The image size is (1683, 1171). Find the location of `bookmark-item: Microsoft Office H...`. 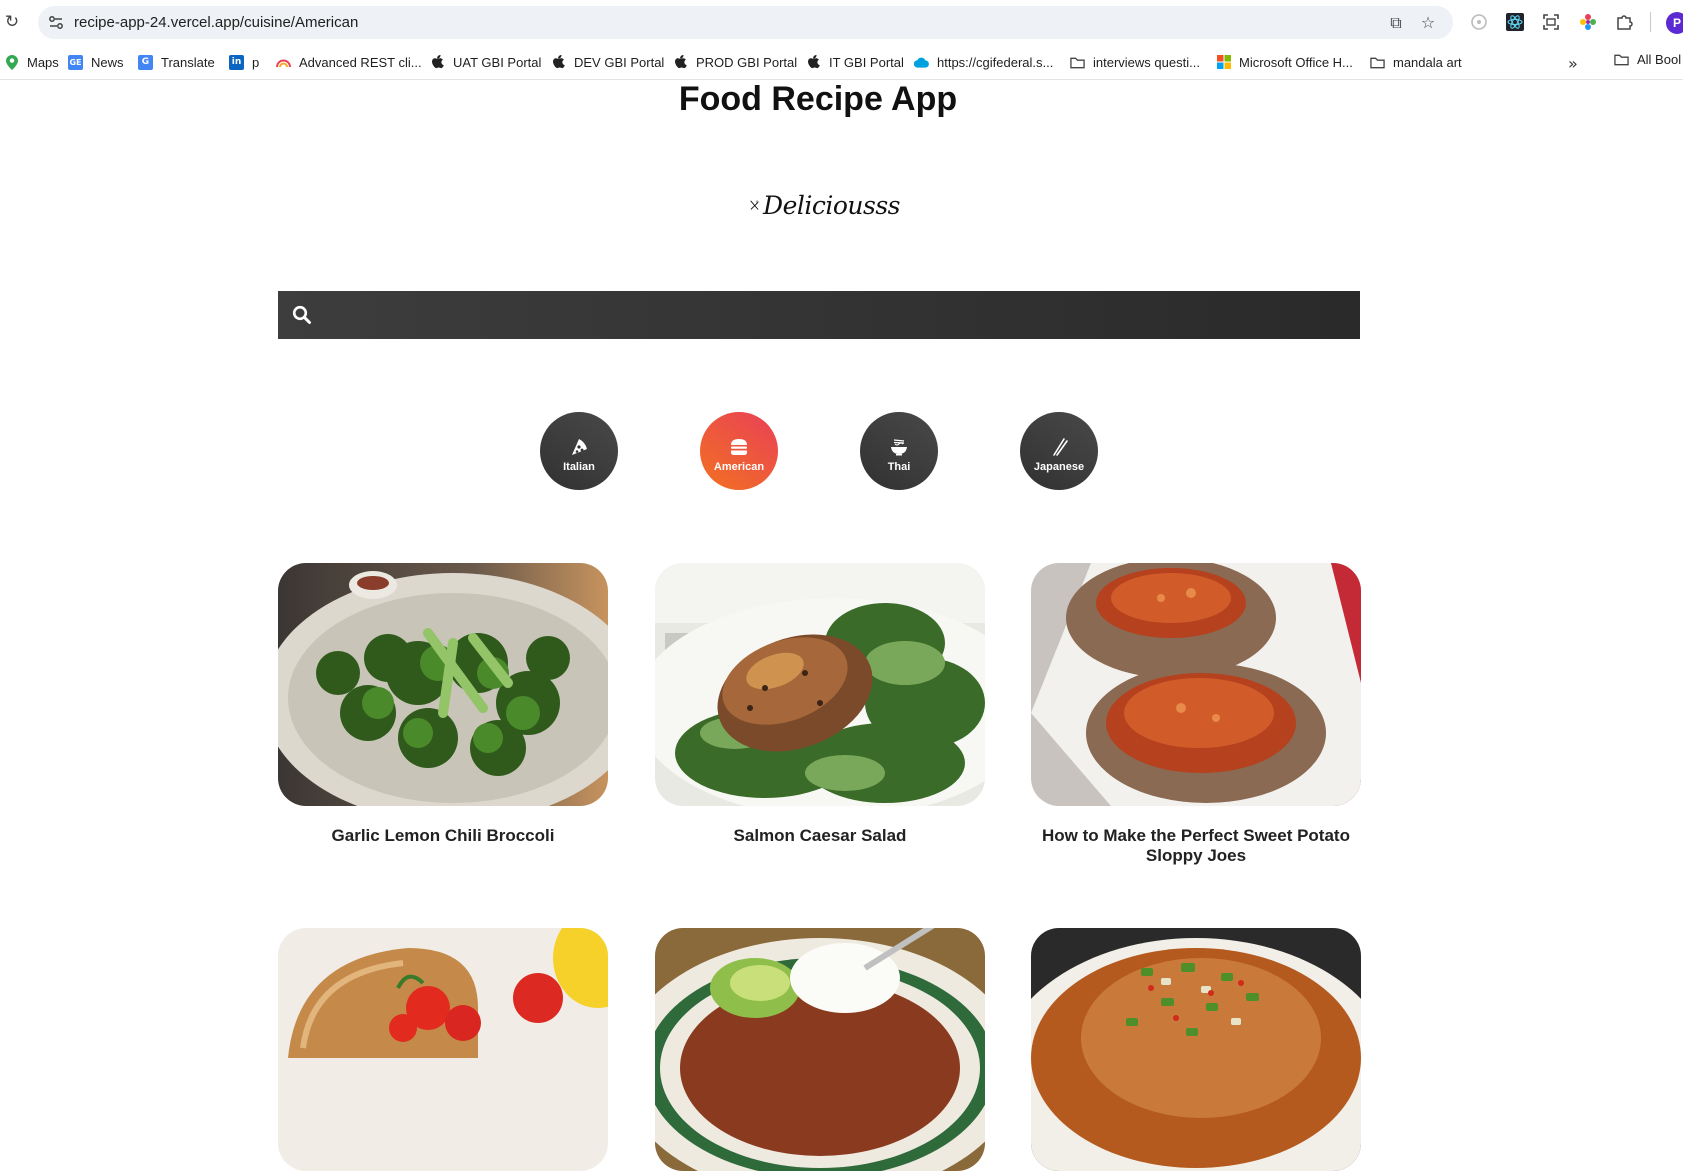

bookmark-item: Microsoft Office H... is located at coordinates (1284, 62).